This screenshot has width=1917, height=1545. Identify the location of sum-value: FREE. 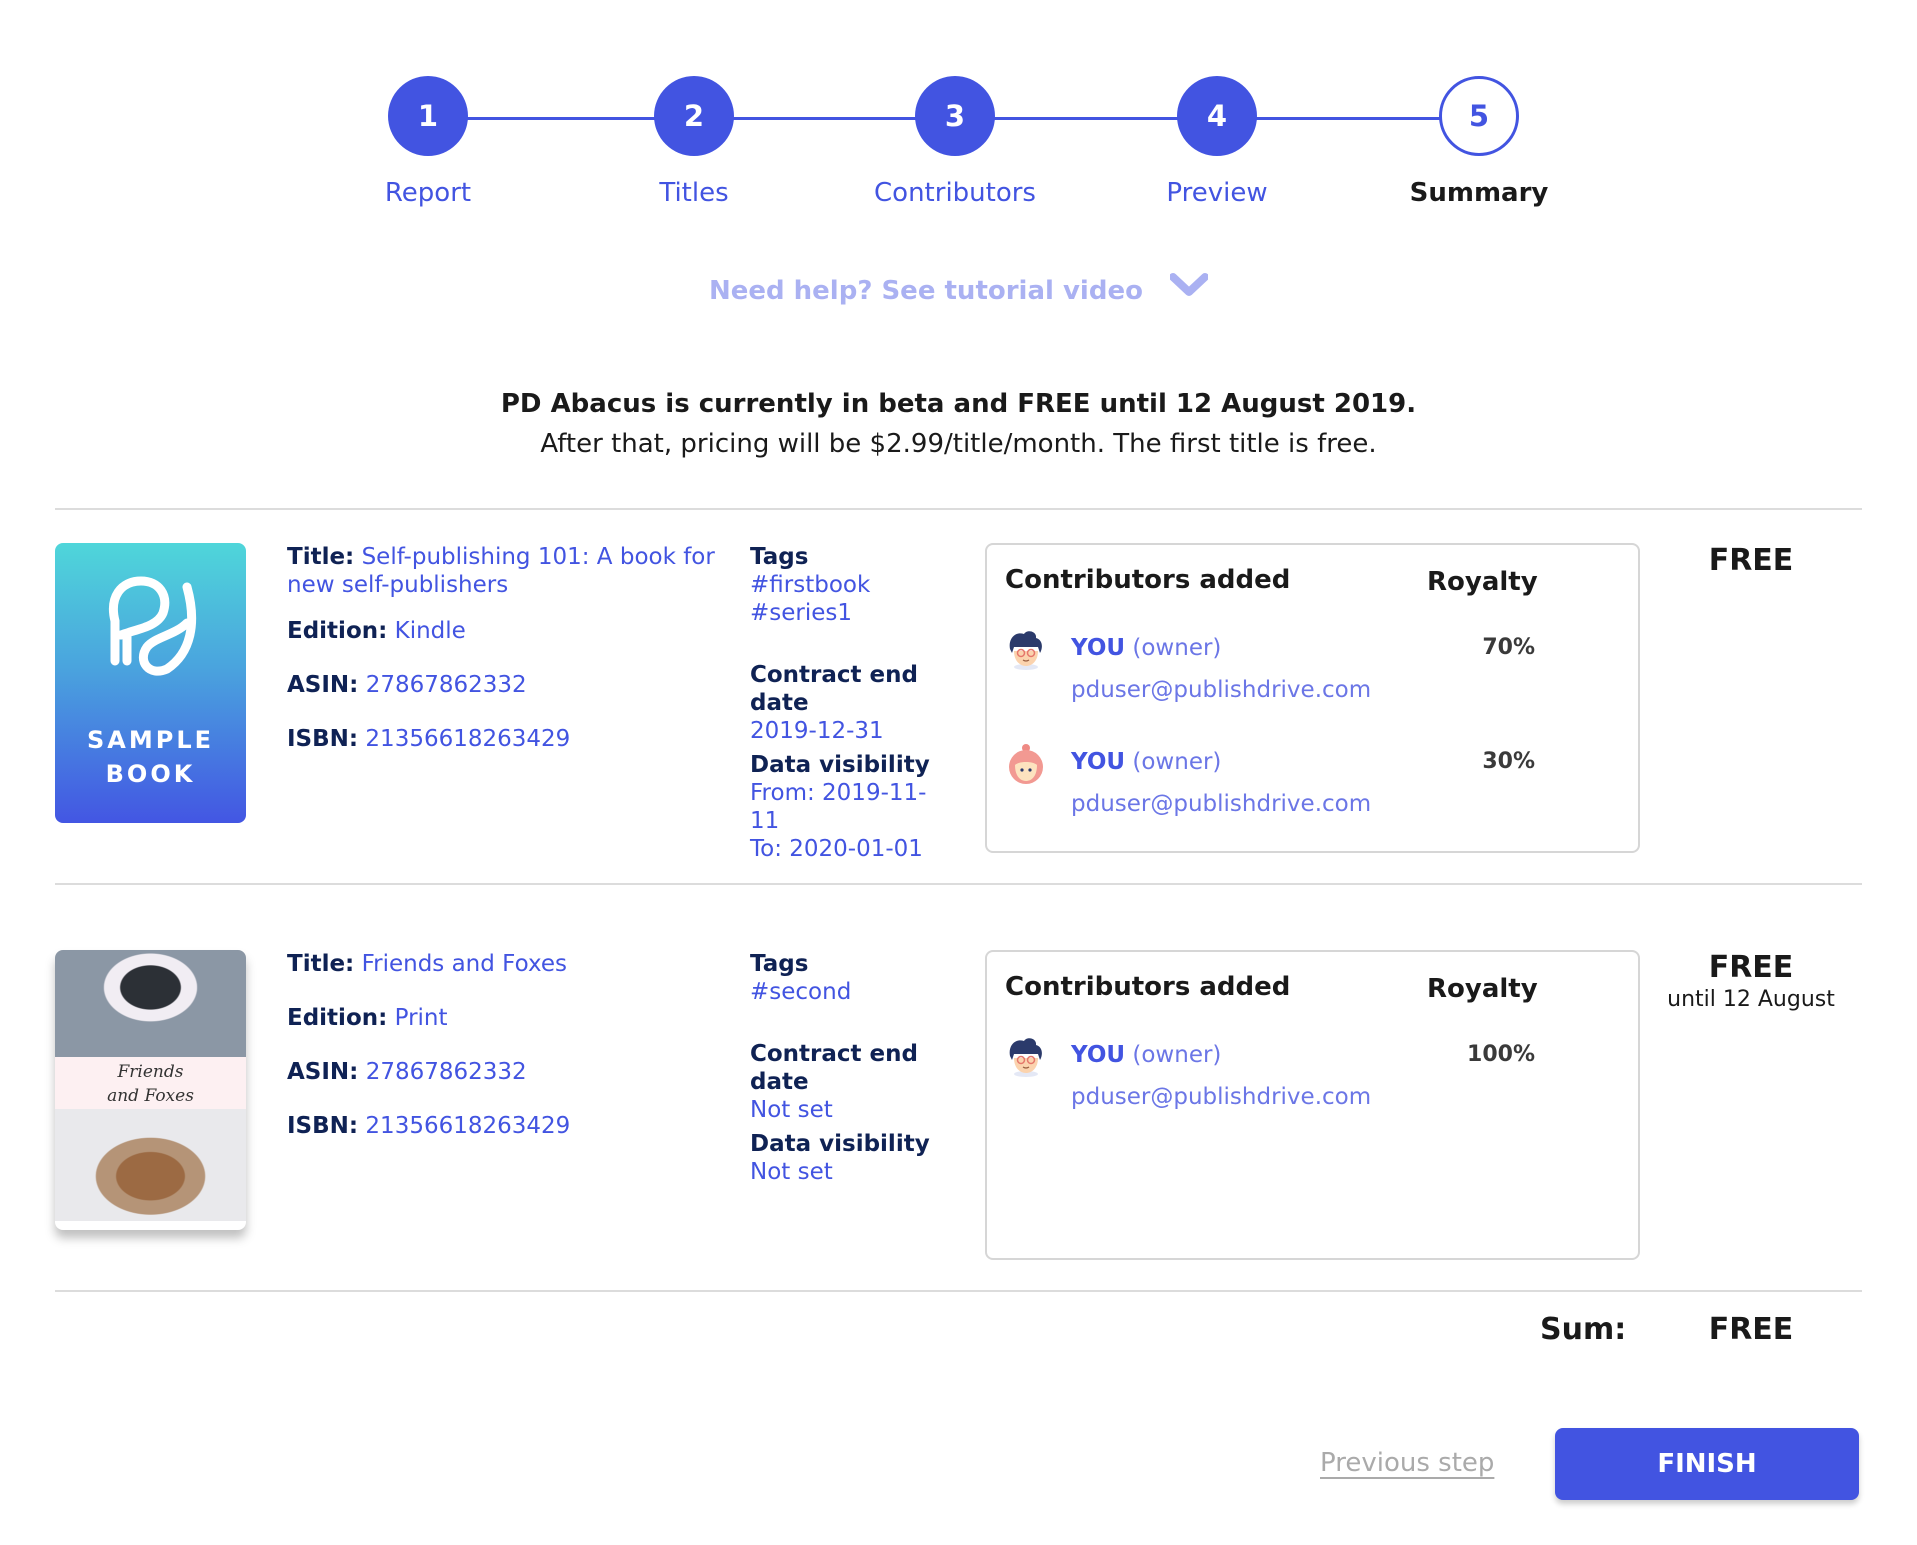
(1751, 1329).